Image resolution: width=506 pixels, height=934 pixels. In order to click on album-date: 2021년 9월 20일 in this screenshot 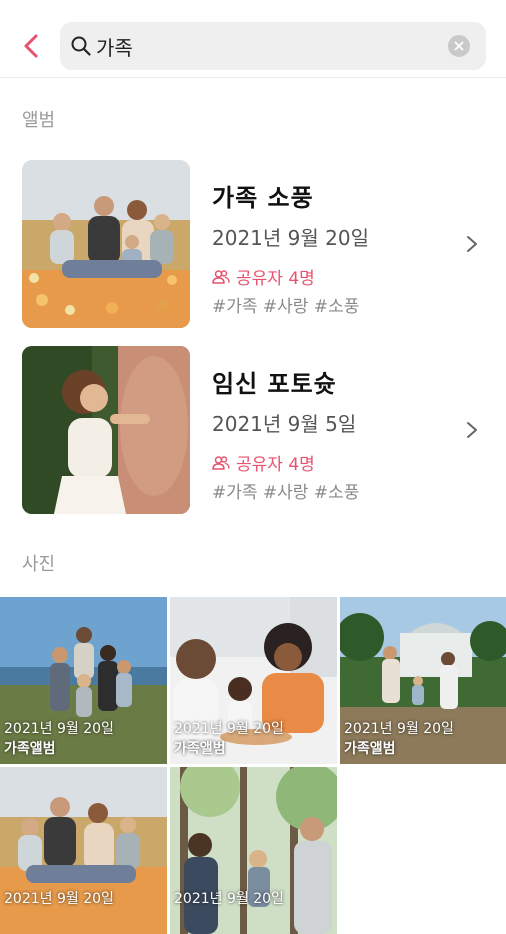, I will do `click(290, 238)`.